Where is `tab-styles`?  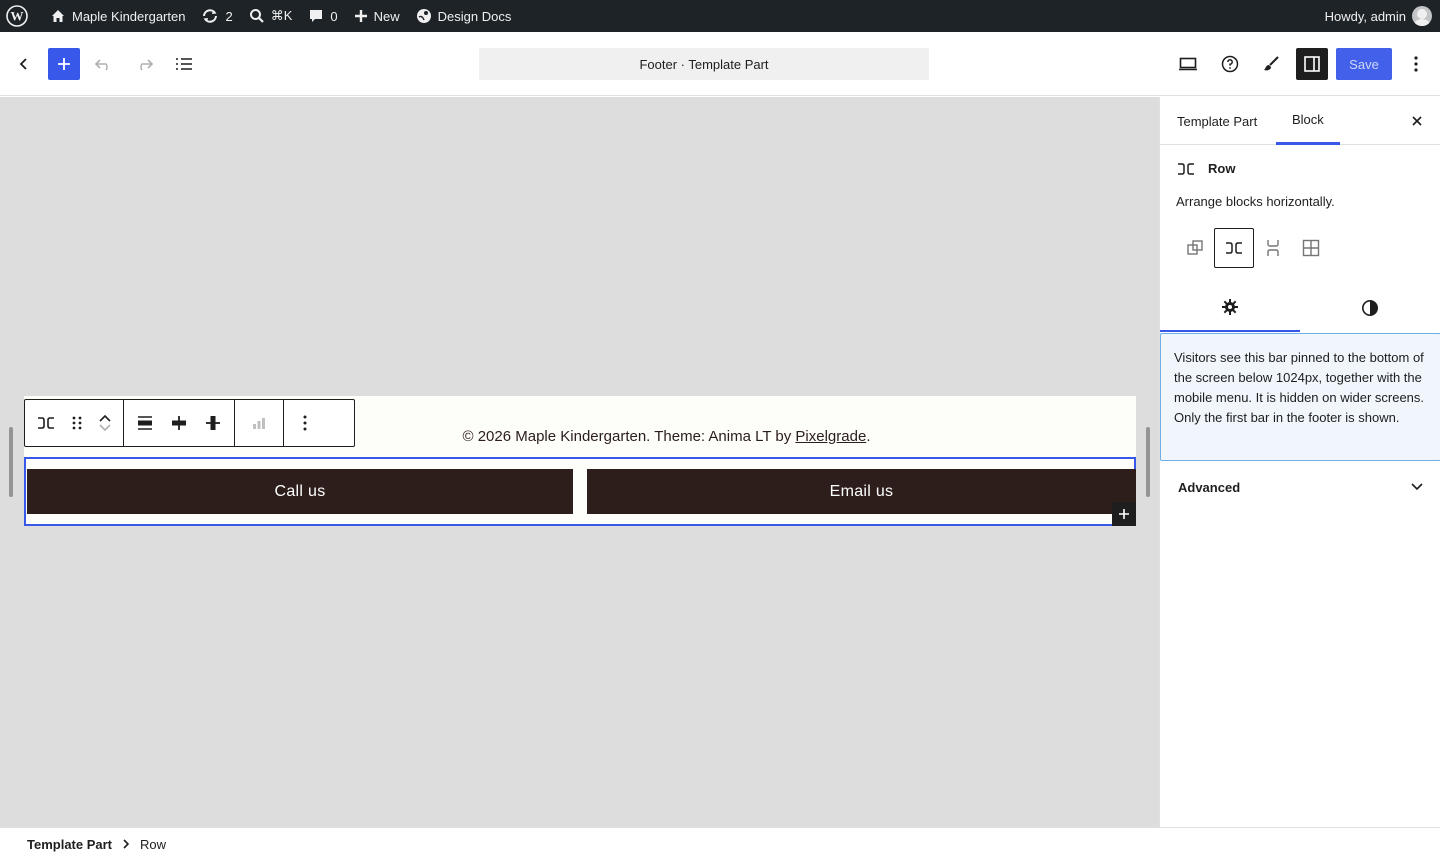
tab-styles is located at coordinates (1370, 308).